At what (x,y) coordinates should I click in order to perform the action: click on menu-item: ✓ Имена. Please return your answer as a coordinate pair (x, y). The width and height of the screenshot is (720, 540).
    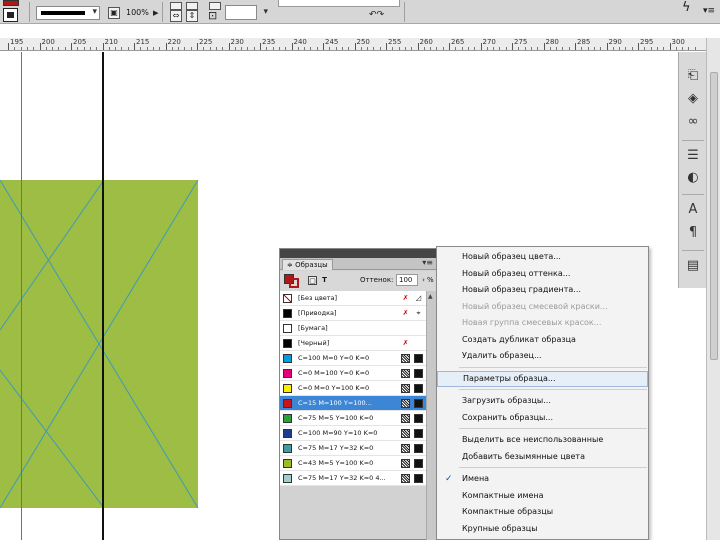
    Looking at the image, I should click on (542, 479).